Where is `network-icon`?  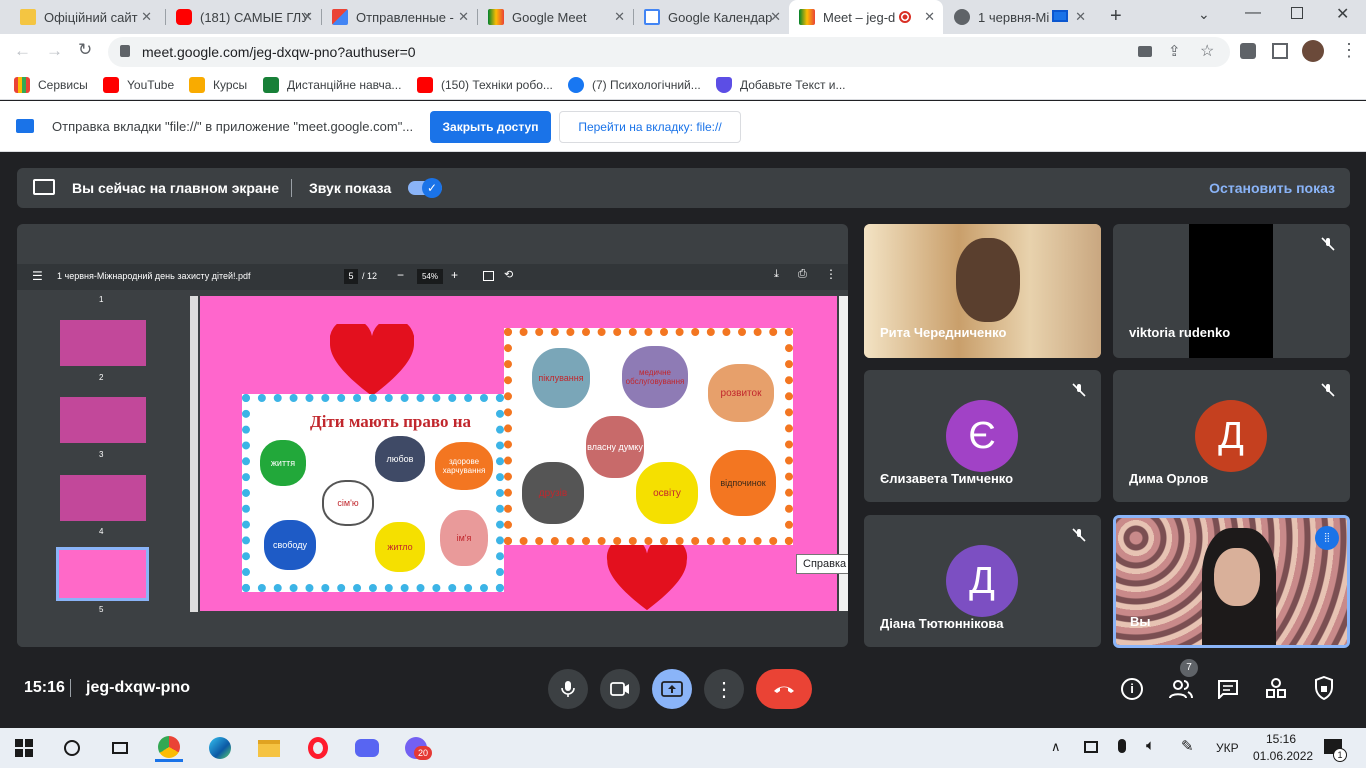 network-icon is located at coordinates (1091, 747).